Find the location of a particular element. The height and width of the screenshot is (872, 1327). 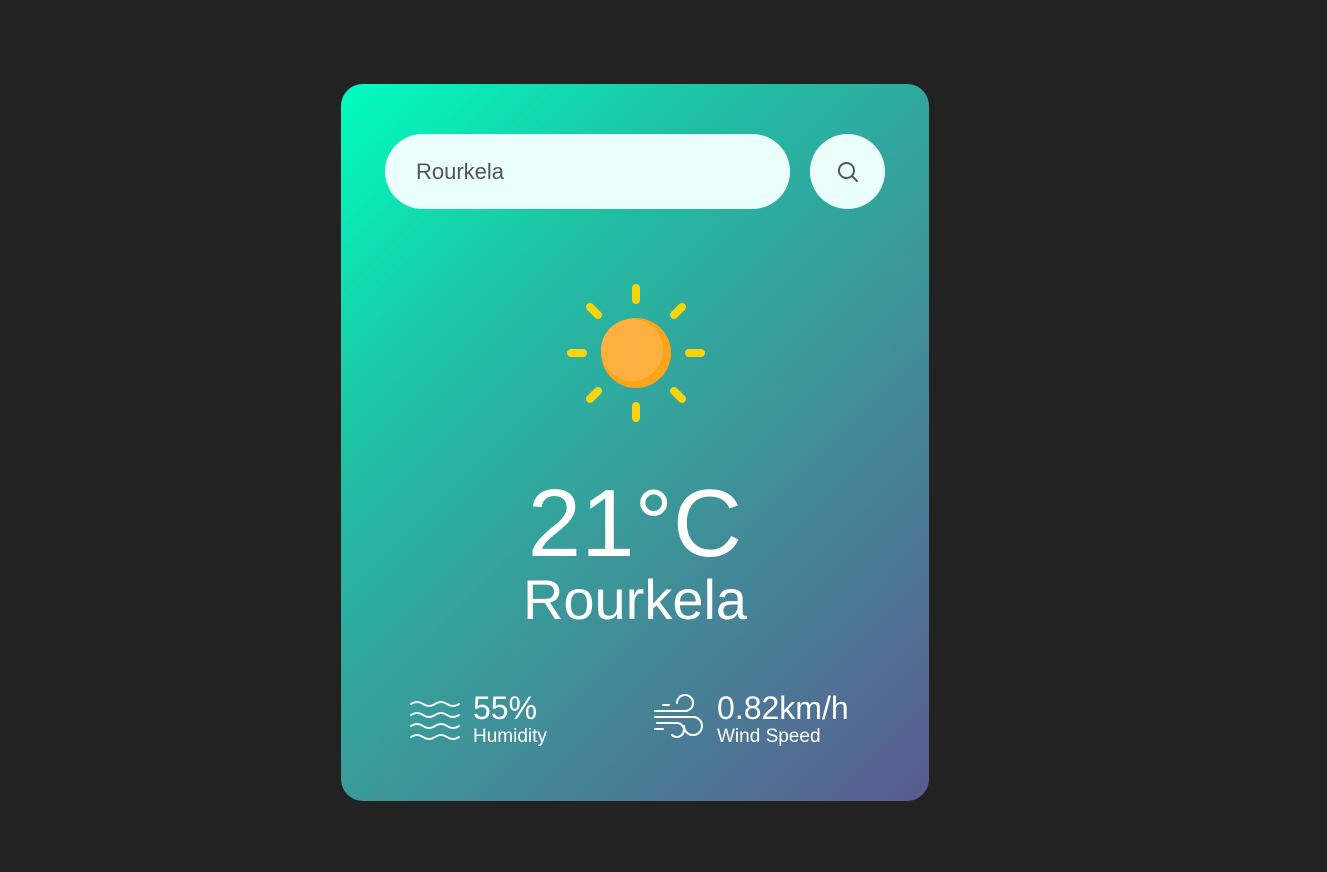

search-button is located at coordinates (847, 171).